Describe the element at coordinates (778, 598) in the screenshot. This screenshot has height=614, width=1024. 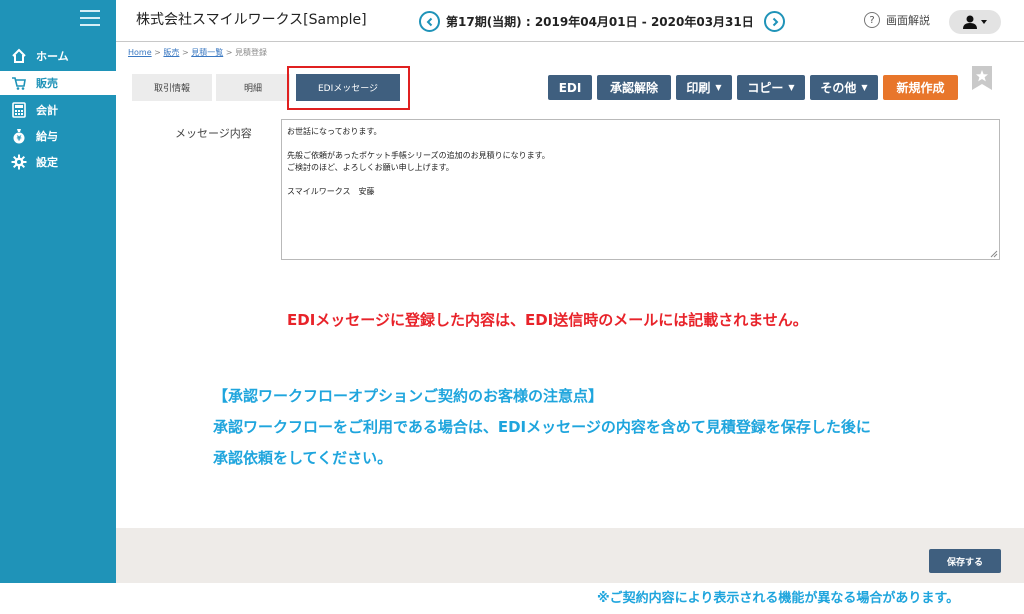
I see `contract-note: ※ご契約内容により表示される機能が異なる場合があります。` at that location.